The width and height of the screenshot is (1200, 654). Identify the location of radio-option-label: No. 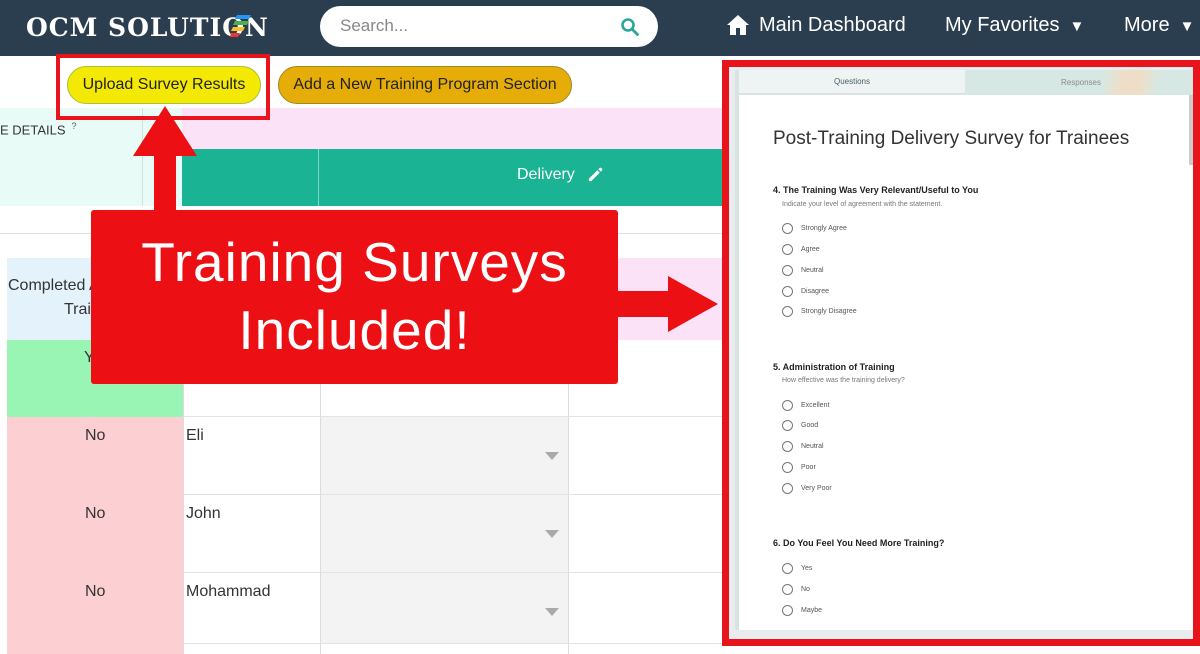
(805, 589).